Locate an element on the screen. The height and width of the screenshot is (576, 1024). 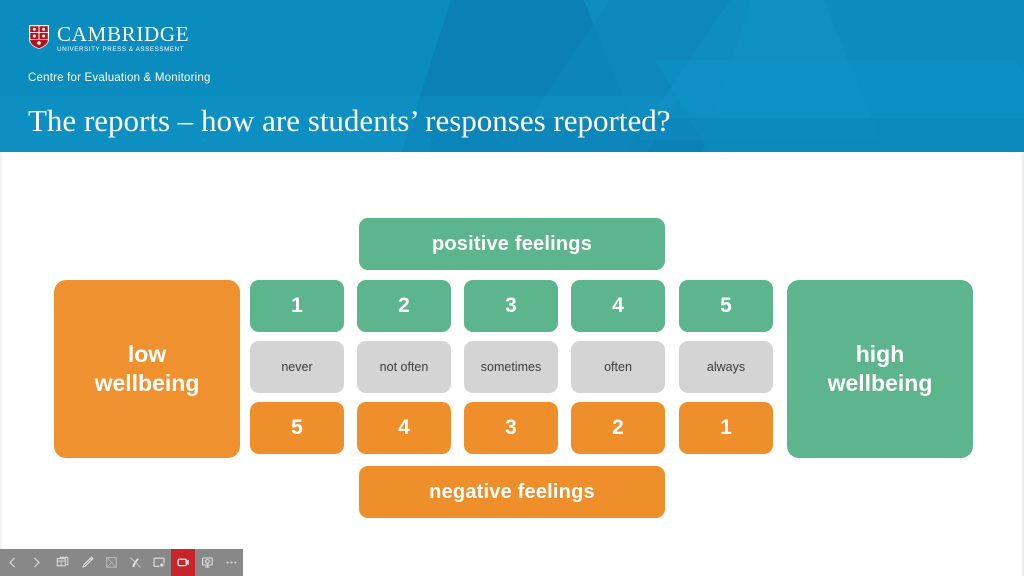
high-wellbeing-line1: high is located at coordinates (880, 354).